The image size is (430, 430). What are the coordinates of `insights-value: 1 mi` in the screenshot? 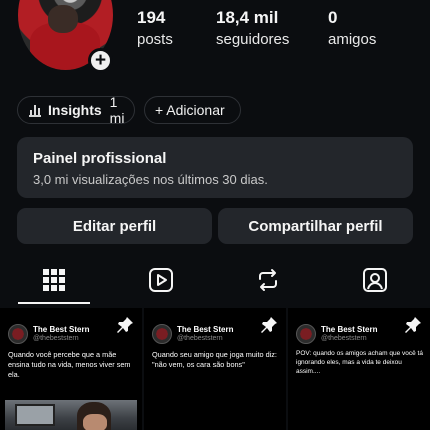 It's located at (117, 110).